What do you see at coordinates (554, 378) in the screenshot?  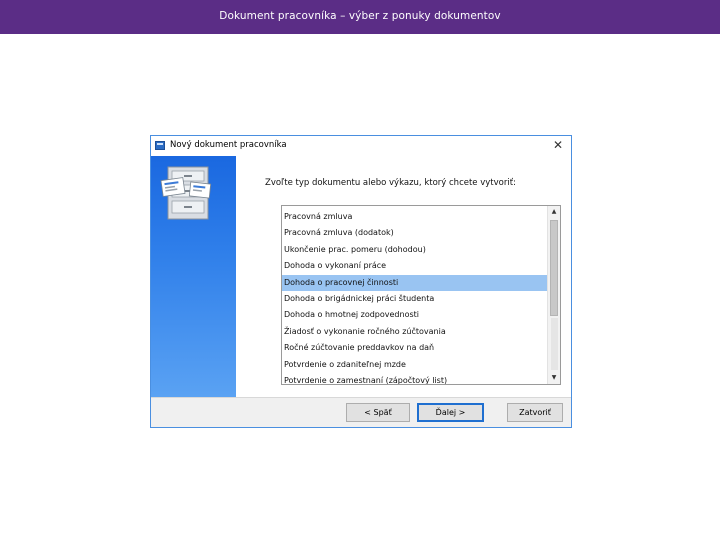 I see `scroll-down-arrow-icon: ▼` at bounding box center [554, 378].